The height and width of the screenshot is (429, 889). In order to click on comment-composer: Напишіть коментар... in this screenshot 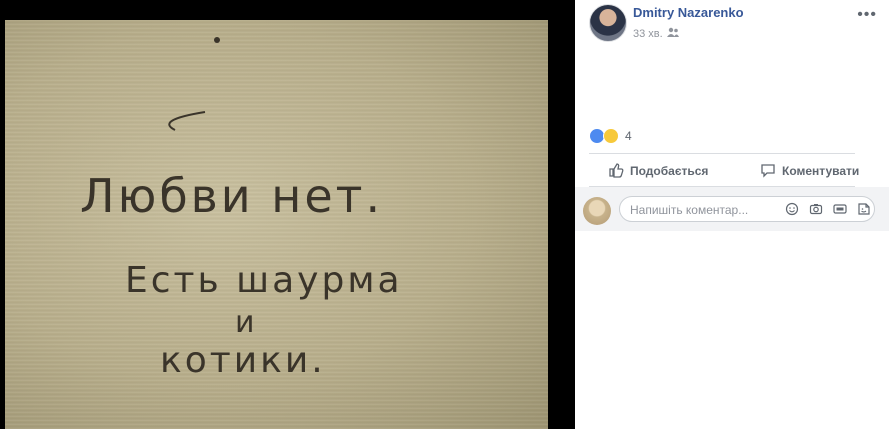, I will do `click(732, 209)`.